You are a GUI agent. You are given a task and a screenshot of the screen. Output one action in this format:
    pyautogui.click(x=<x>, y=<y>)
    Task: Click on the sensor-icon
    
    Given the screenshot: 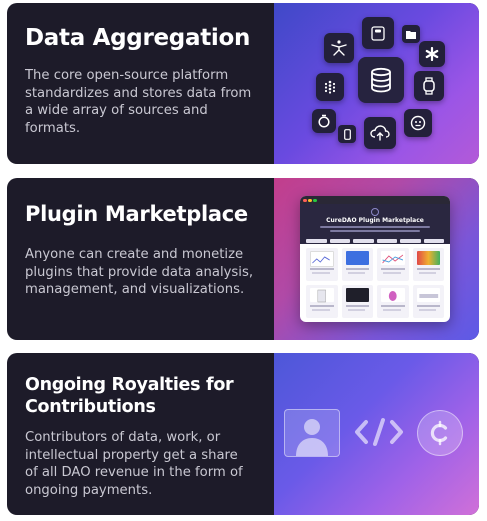 What is the action you would take?
    pyautogui.click(x=418, y=123)
    